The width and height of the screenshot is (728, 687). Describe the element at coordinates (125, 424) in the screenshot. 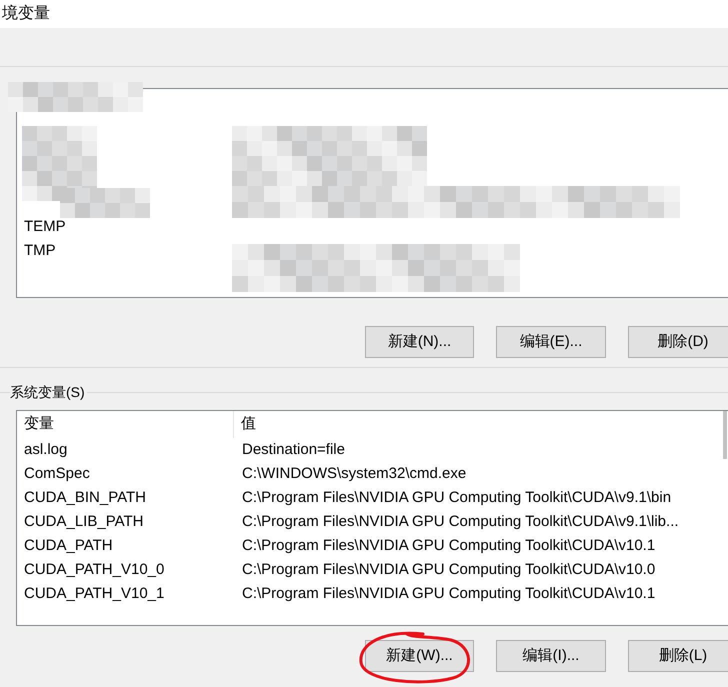

I see `column-header: 变量` at that location.